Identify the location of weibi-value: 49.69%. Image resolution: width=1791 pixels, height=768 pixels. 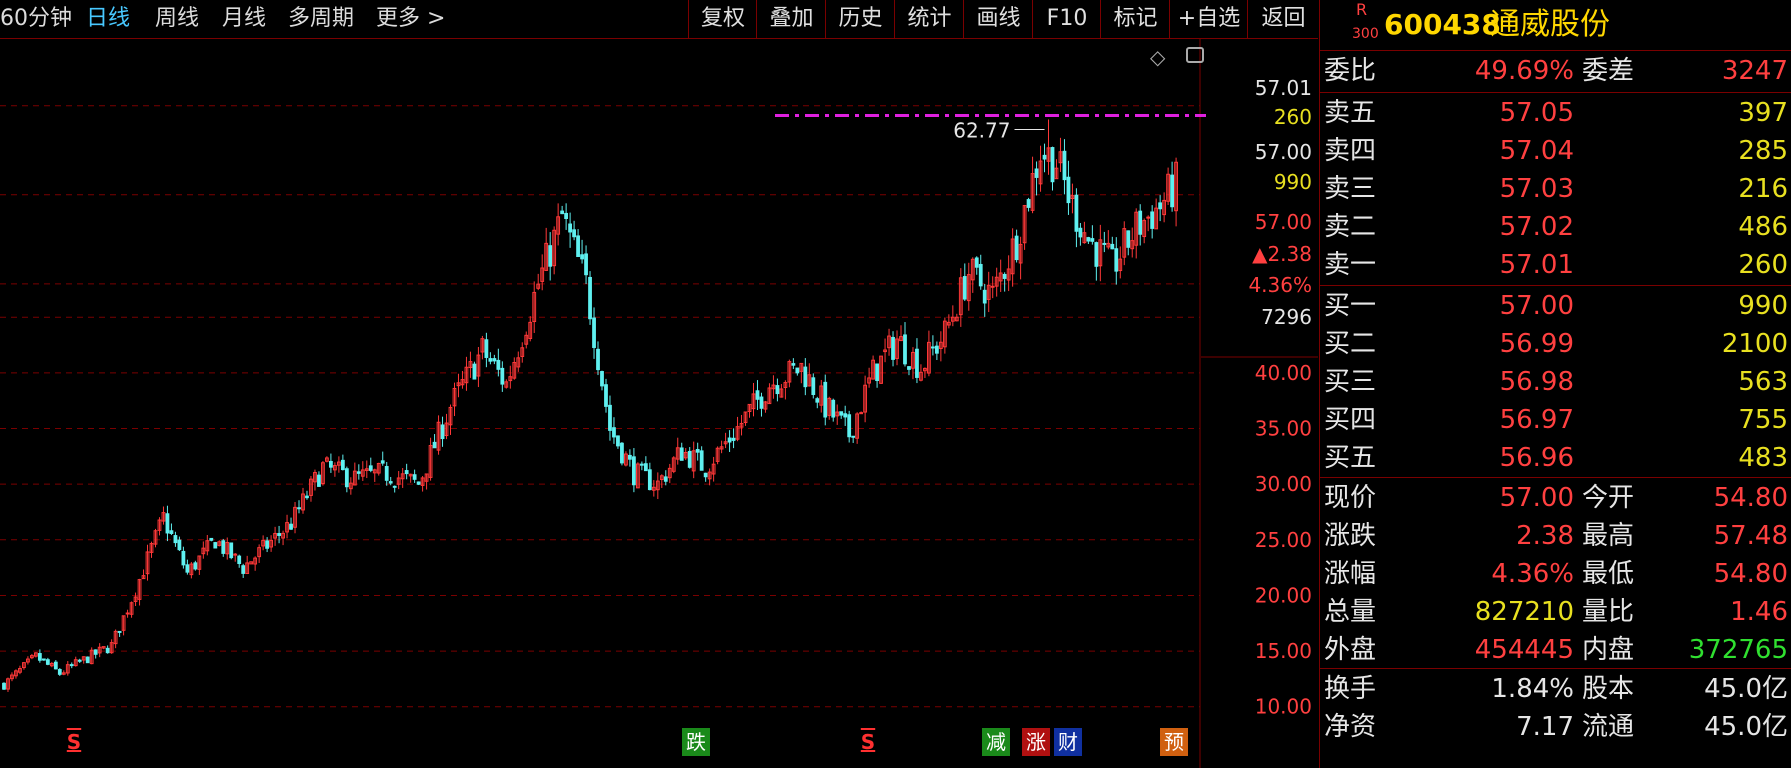
(1524, 71).